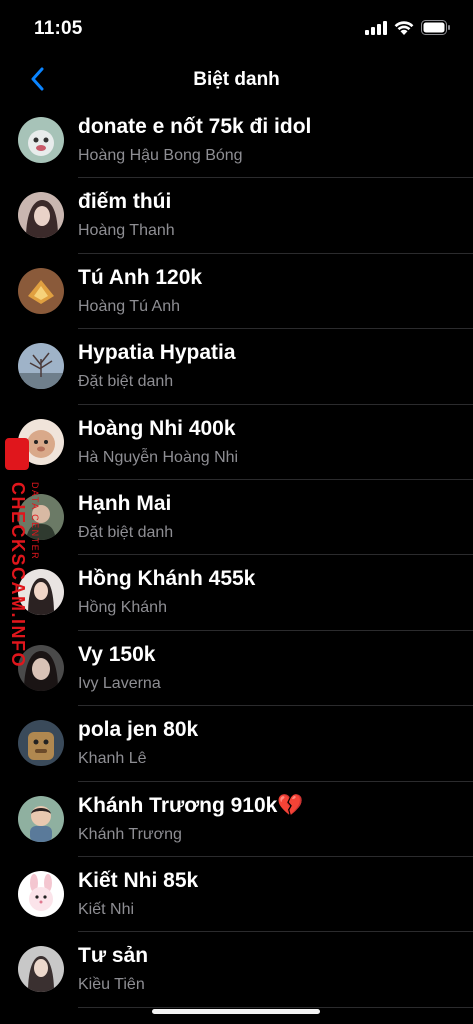  I want to click on contact-name: Kiều Tiên, so click(111, 985).